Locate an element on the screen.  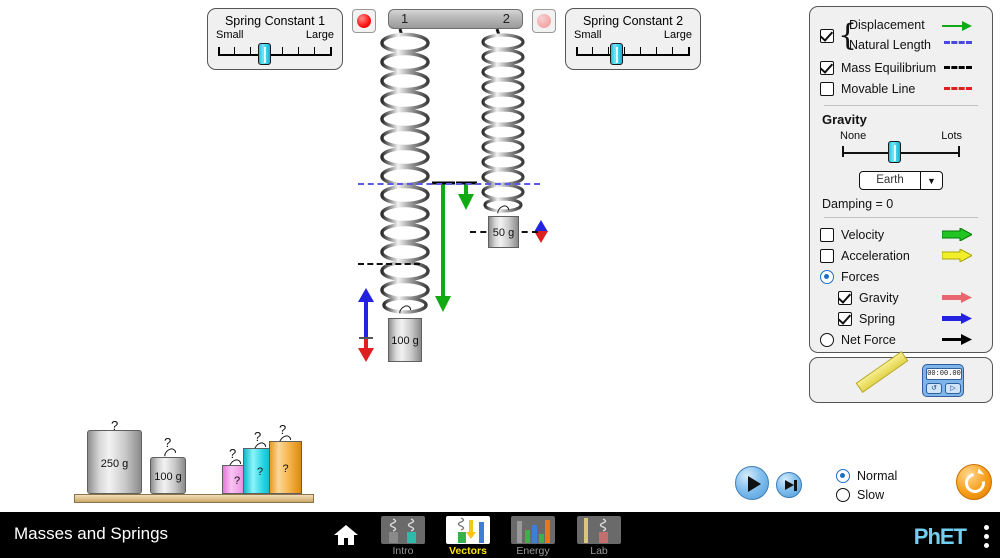
radio-normal is located at coordinates (843, 475).